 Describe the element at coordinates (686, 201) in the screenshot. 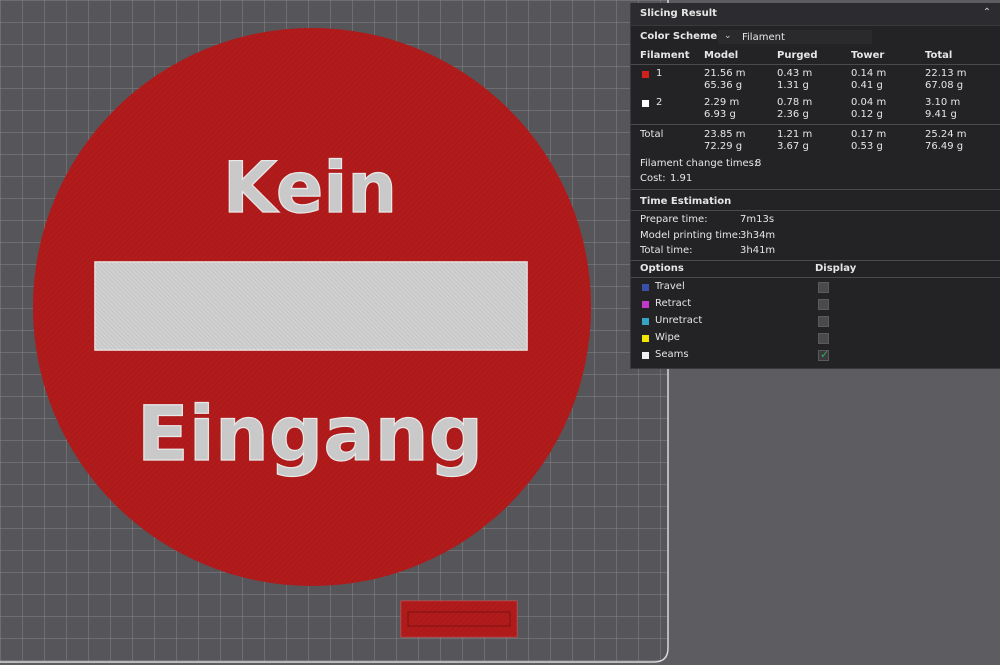

I see `time-estimation-title: Time Estimation` at that location.